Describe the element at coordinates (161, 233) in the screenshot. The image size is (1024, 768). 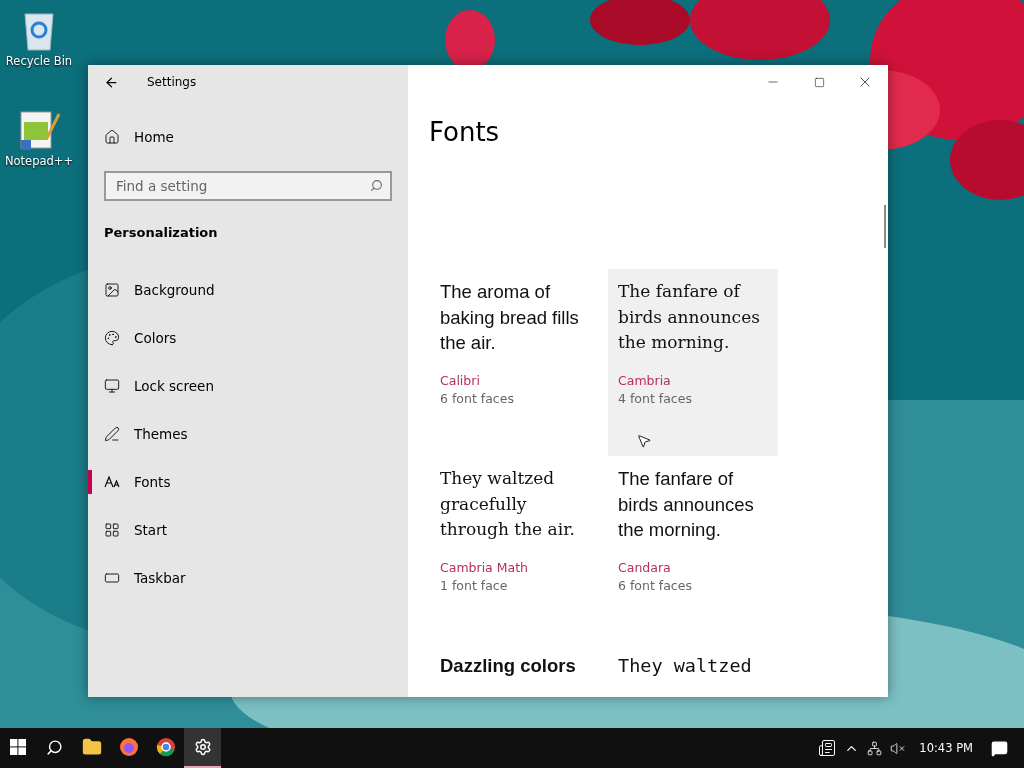
I see `section-heading: Personalization` at that location.